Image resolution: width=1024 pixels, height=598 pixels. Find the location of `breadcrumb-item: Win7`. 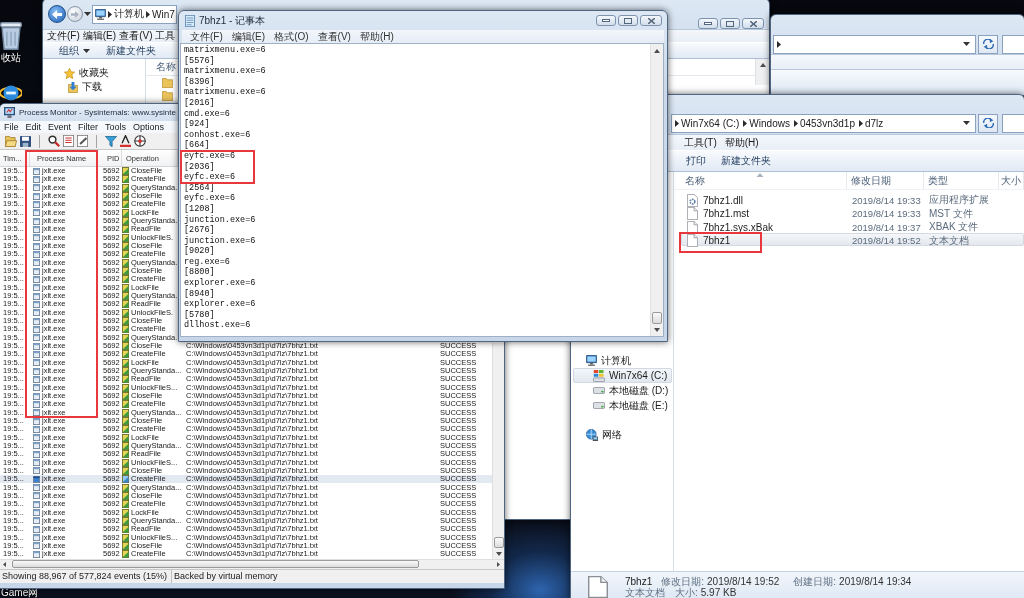

breadcrumb-item: Win7 is located at coordinates (163, 14).